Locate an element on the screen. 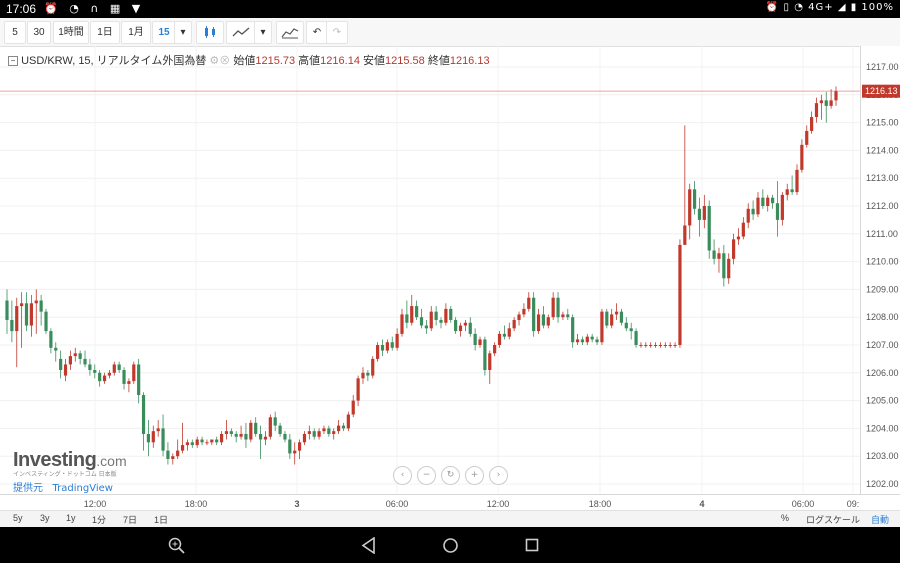 The height and width of the screenshot is (563, 900). provided-by-label: 提供元 is located at coordinates (28, 488).